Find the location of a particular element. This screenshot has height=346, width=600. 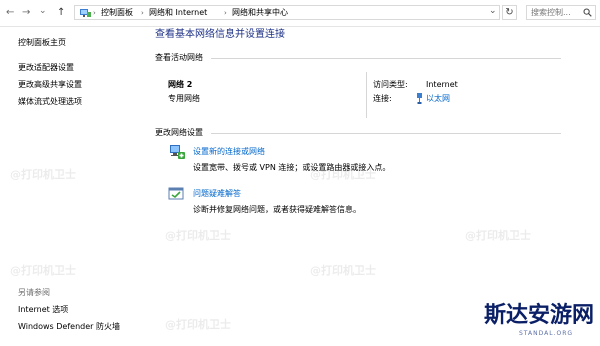

connections-label: 连接: is located at coordinates (382, 98).